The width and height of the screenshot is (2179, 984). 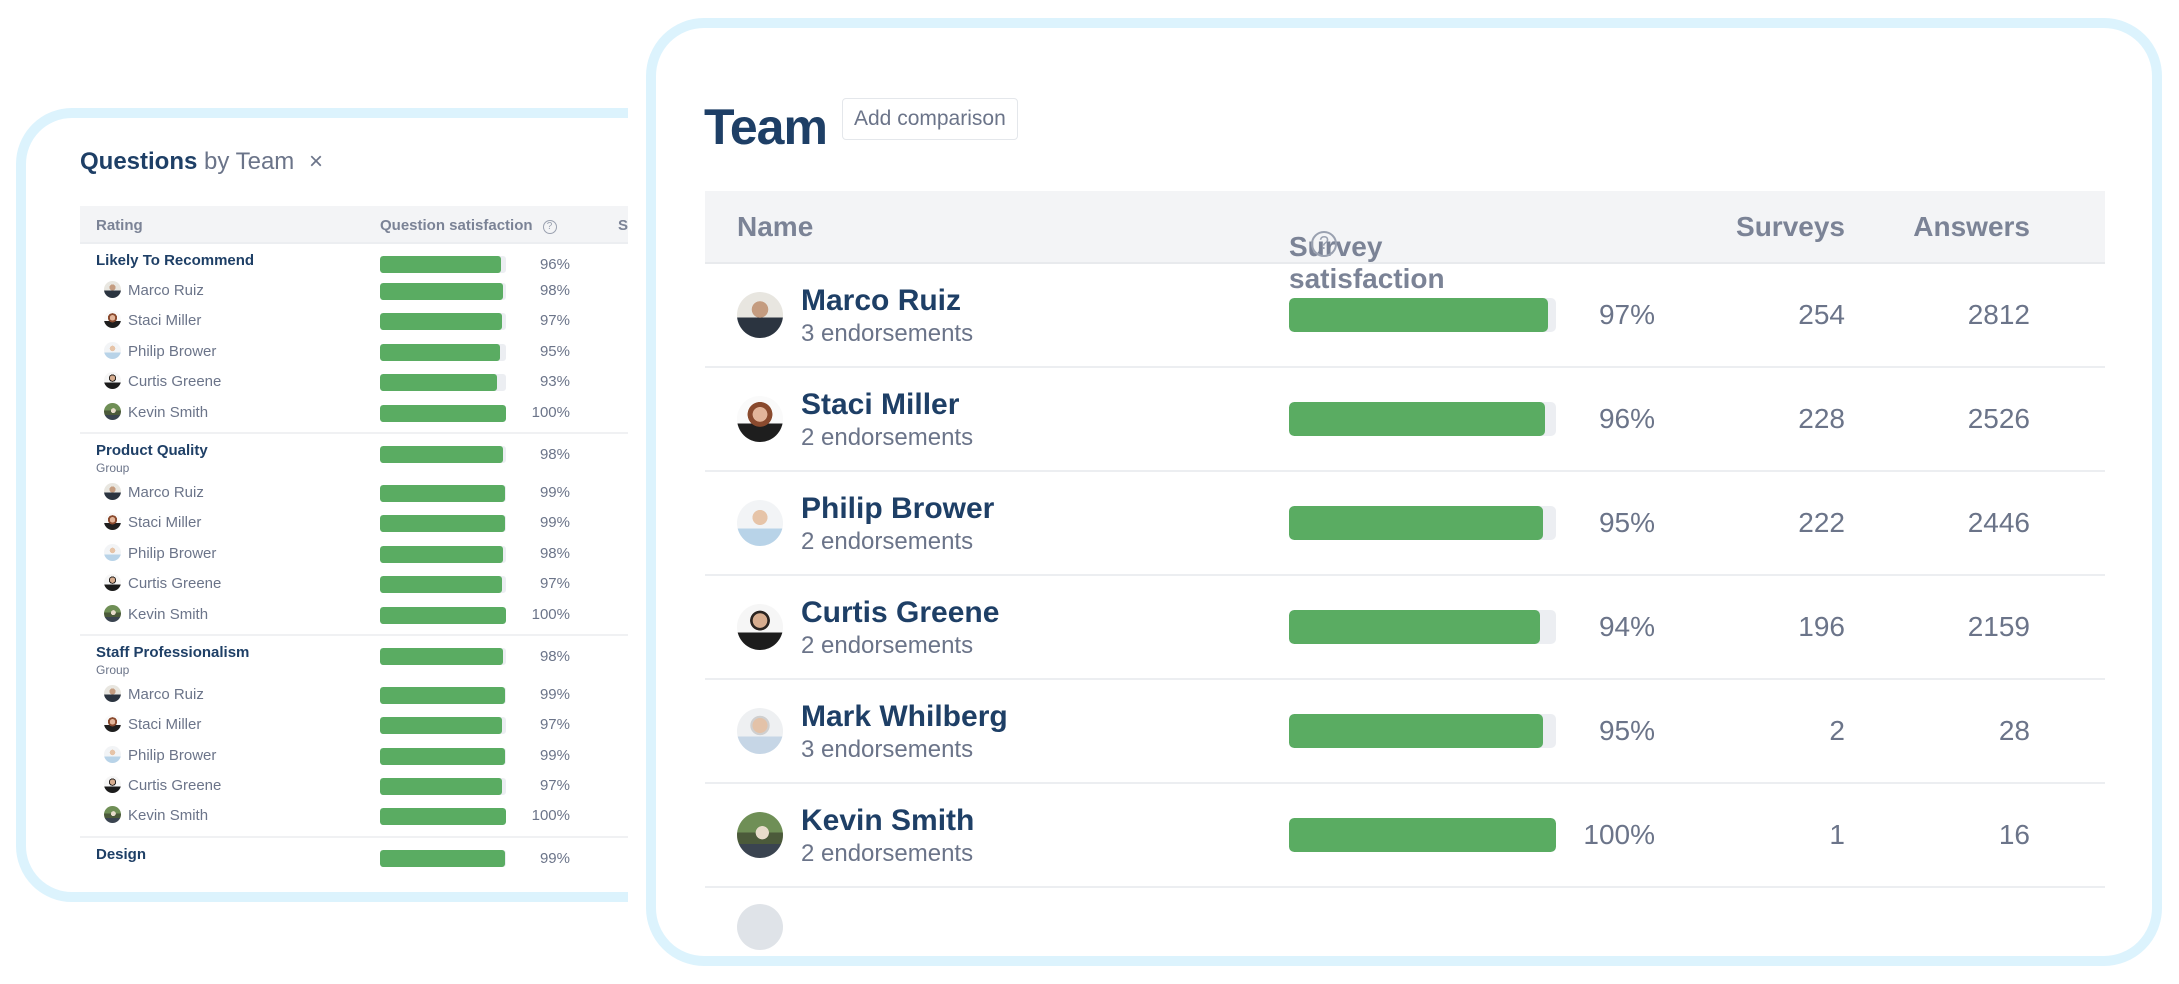 I want to click on answers-count: 2812, so click(x=1998, y=314).